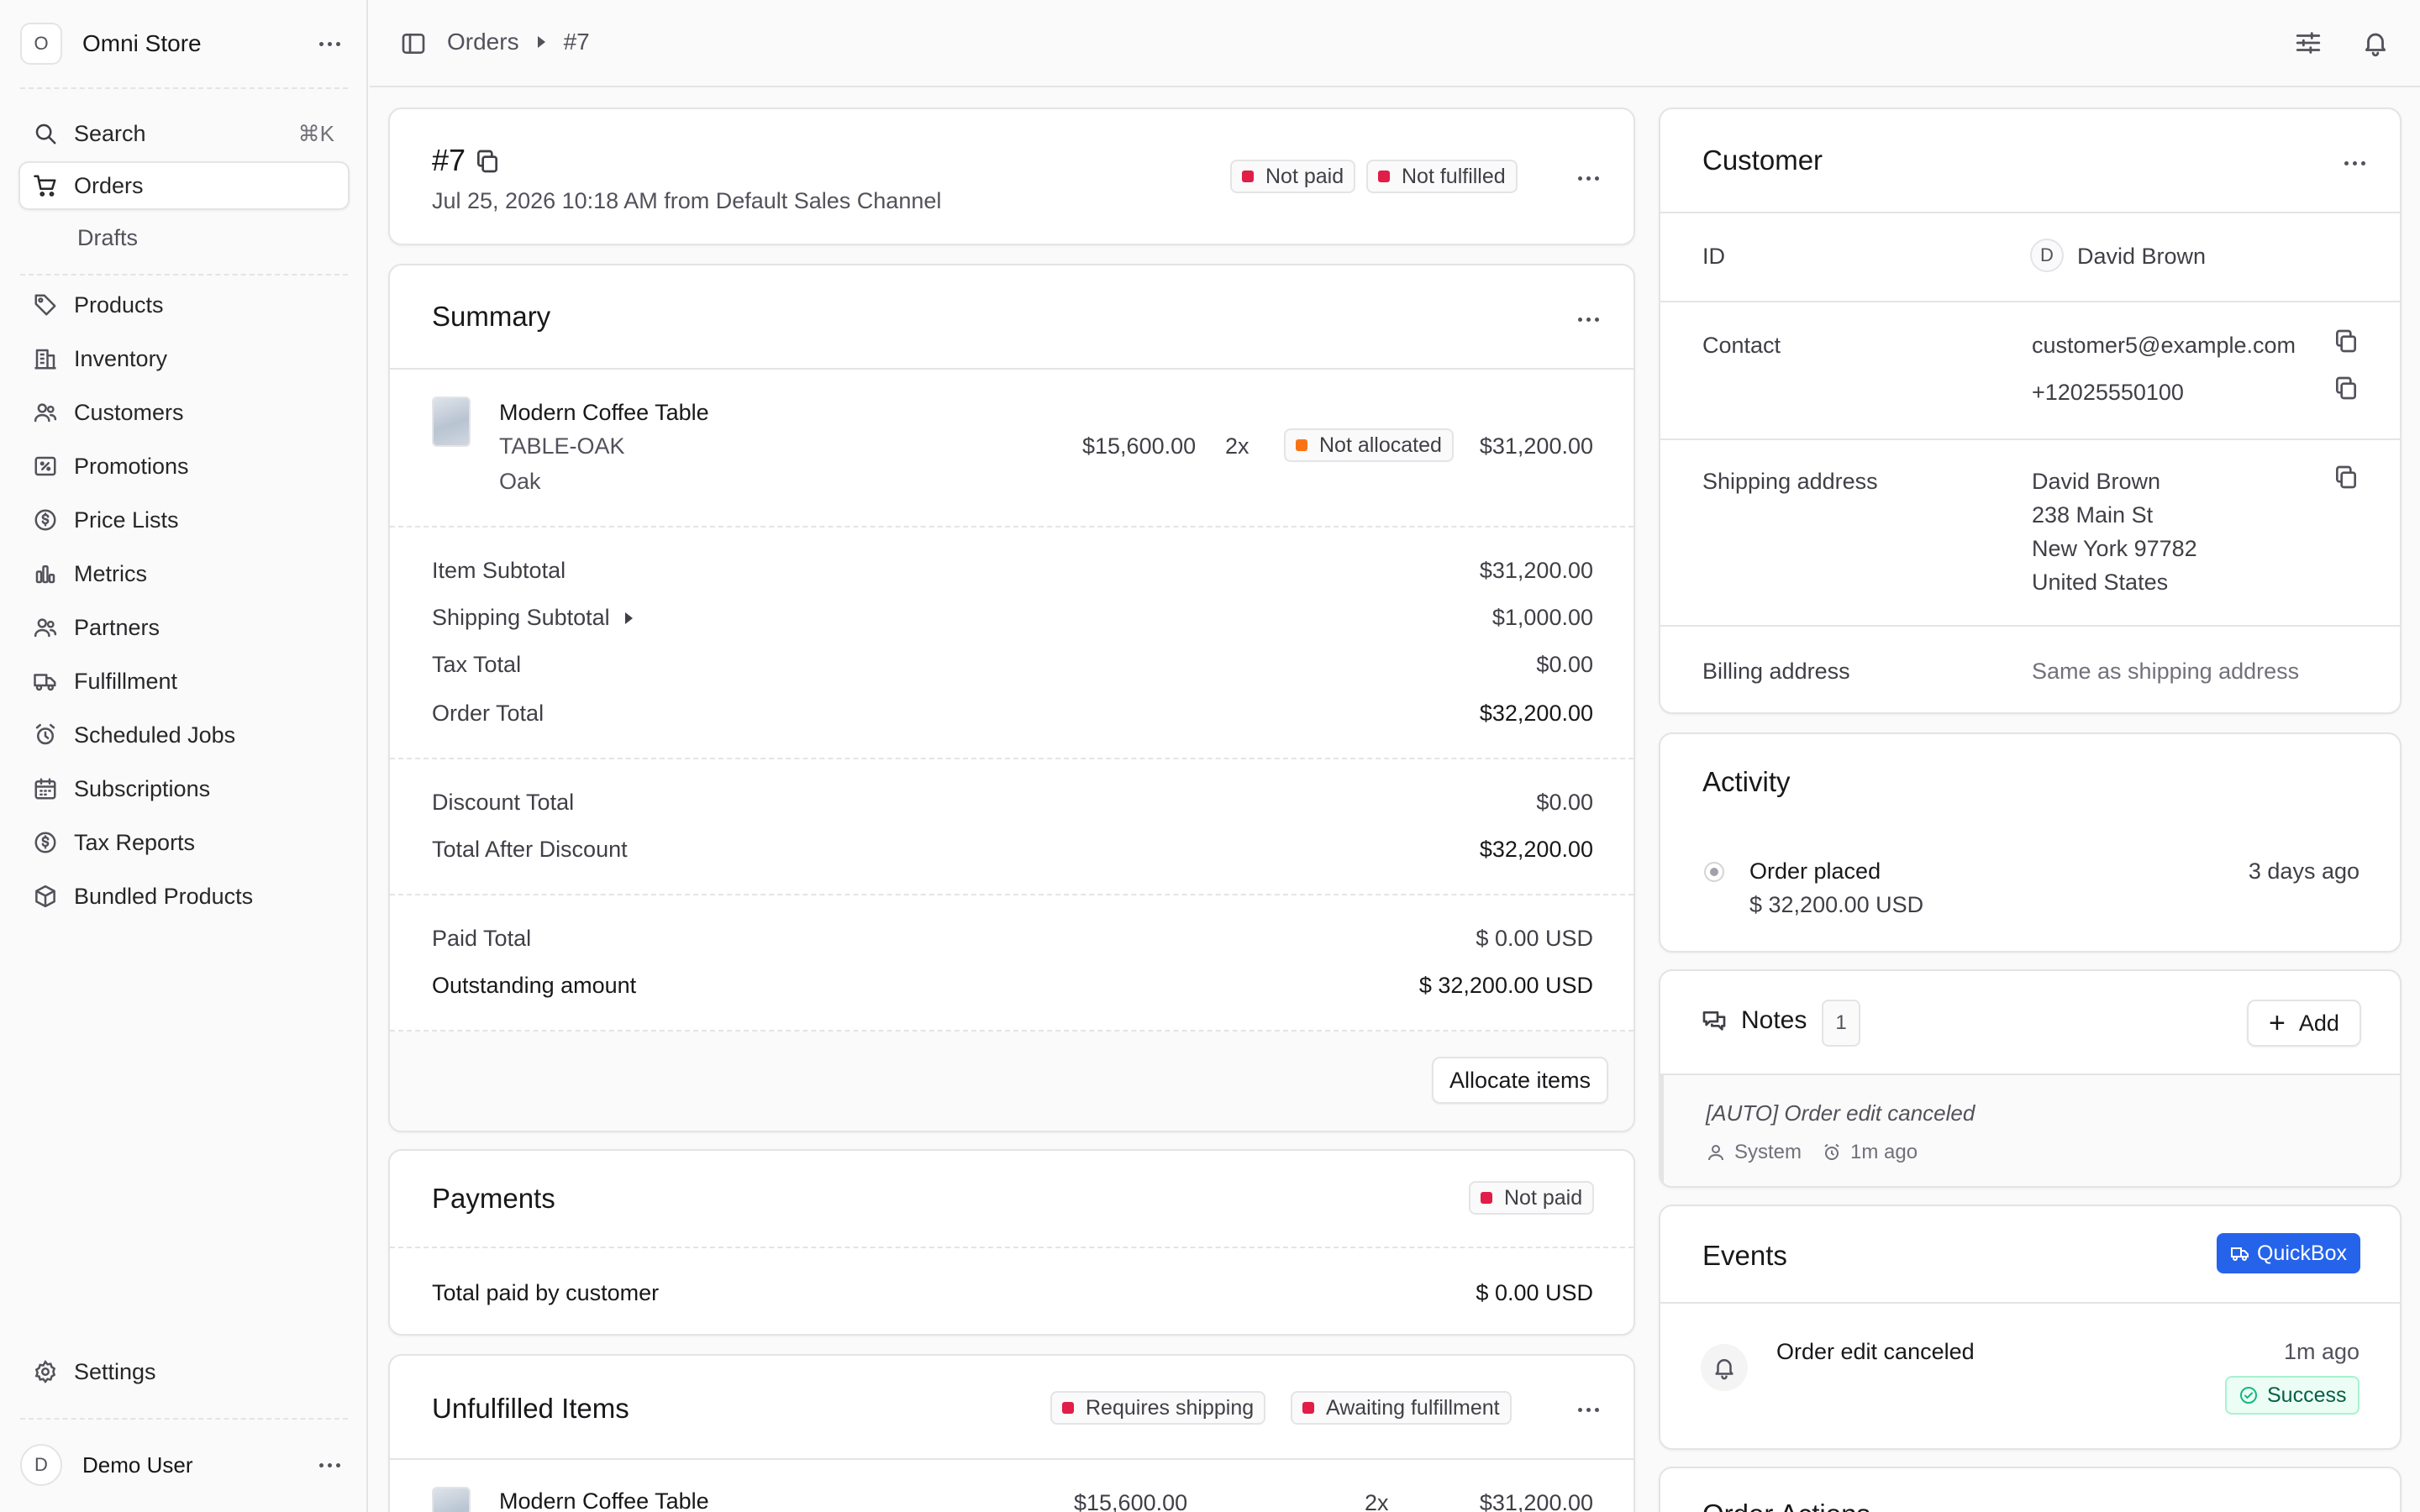 Image resolution: width=2420 pixels, height=1512 pixels. I want to click on user-menu: D Demo User, so click(184, 1464).